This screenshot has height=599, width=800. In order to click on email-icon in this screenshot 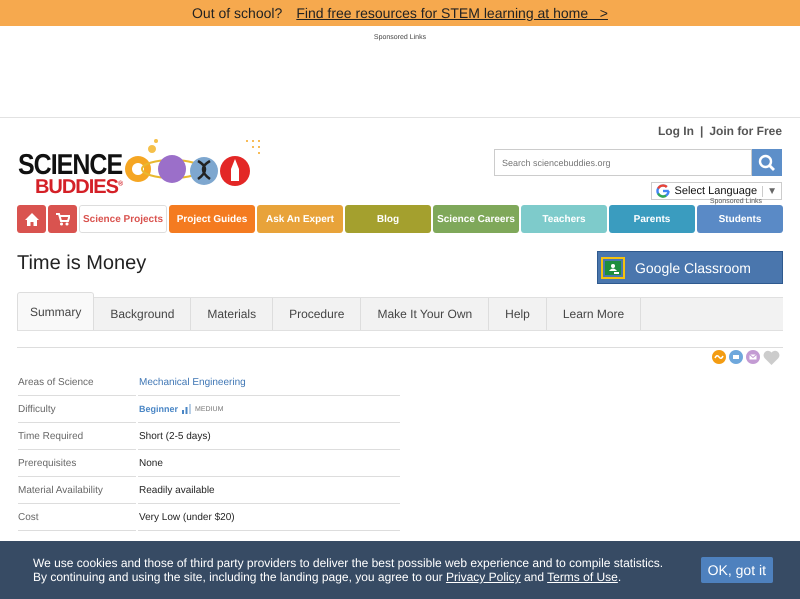, I will do `click(753, 357)`.